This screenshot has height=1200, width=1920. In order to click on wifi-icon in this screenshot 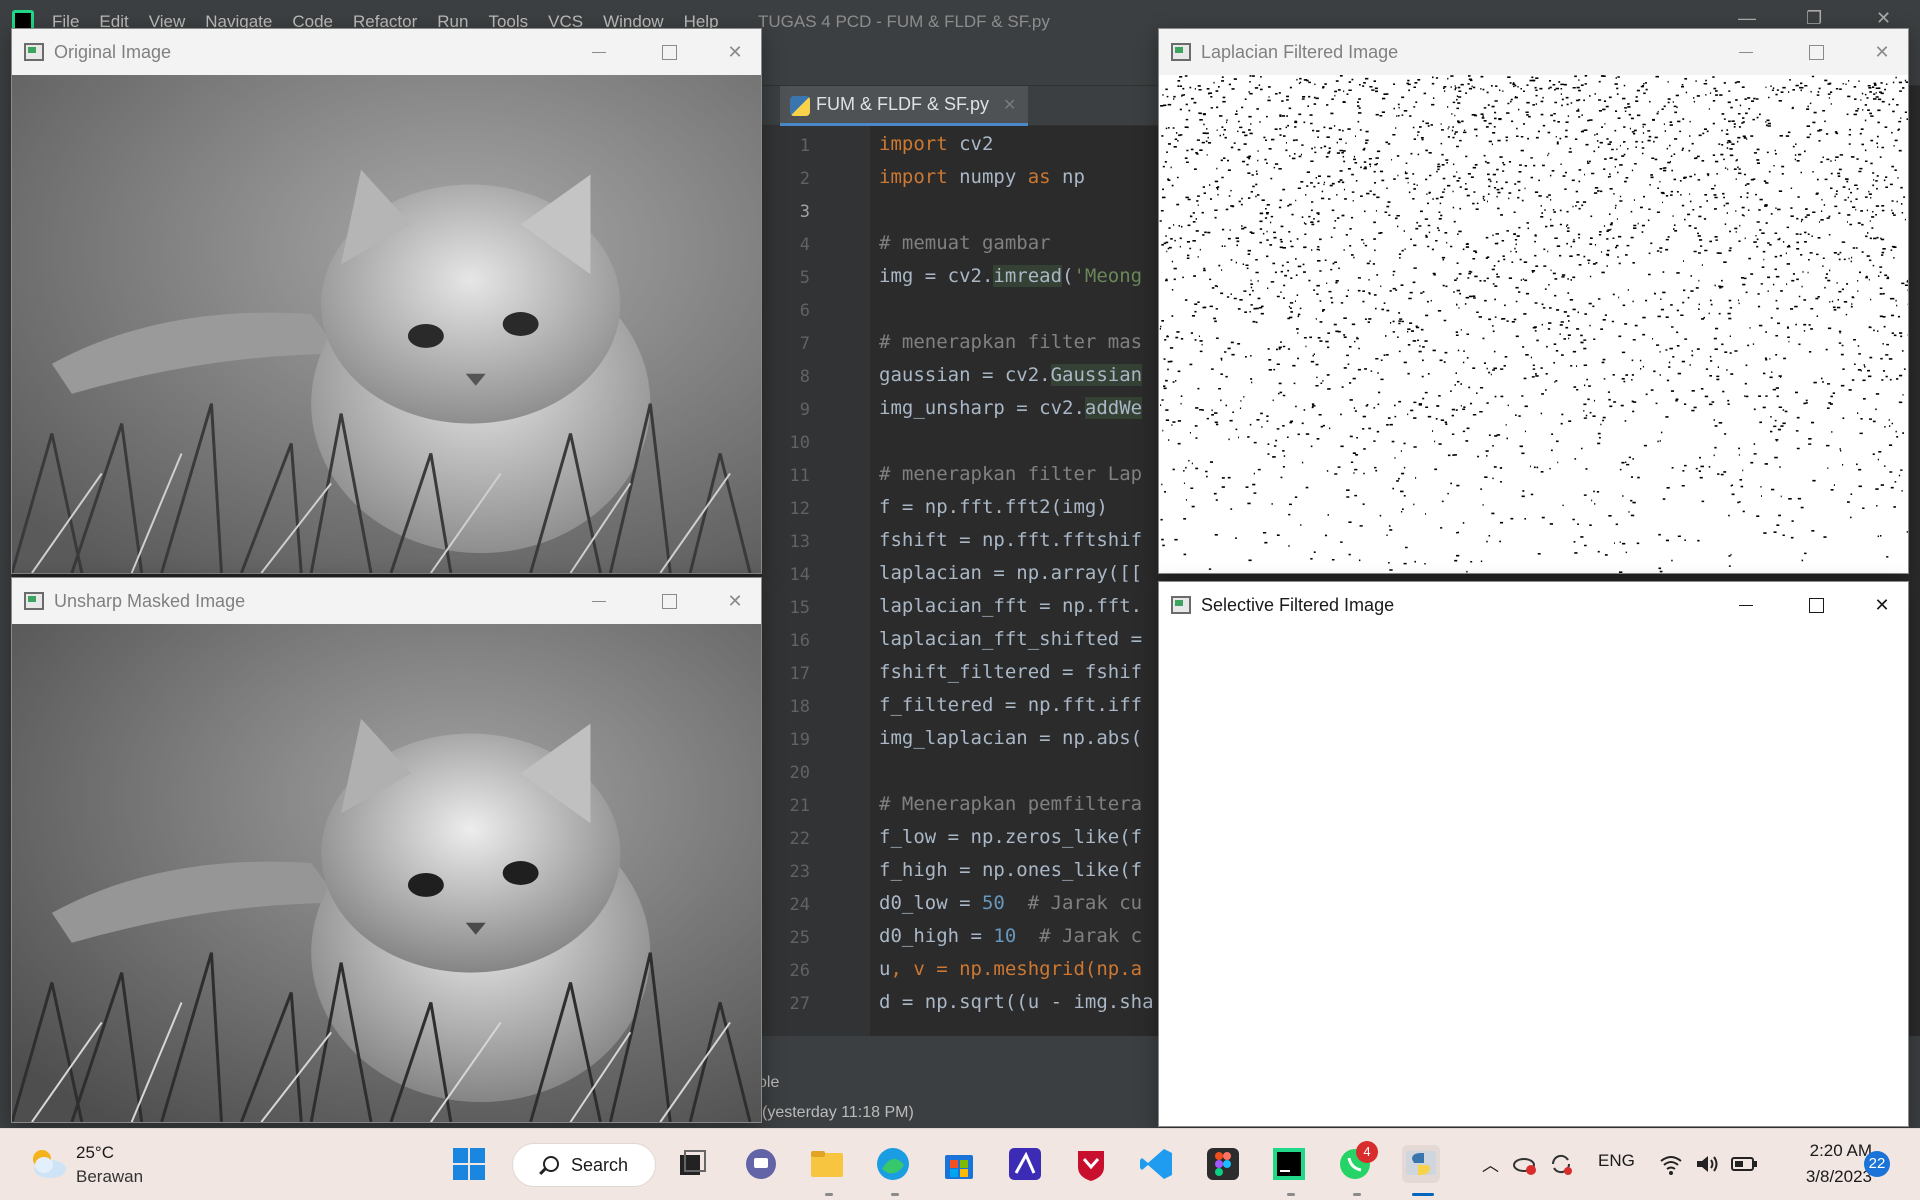, I will do `click(1671, 1164)`.